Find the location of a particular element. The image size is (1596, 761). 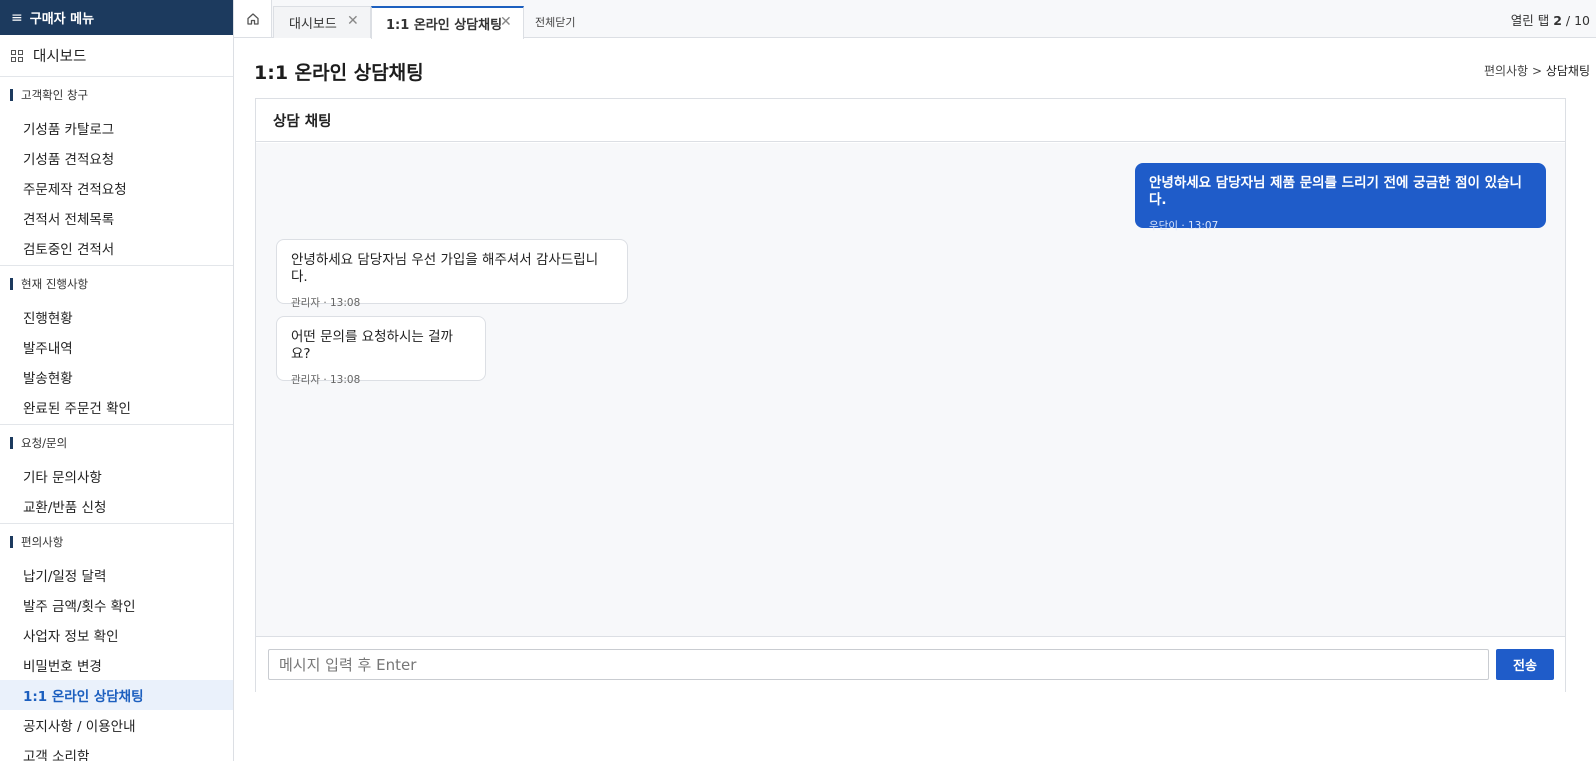

sidebar-title: 구매자 메뉴 is located at coordinates (62, 19).